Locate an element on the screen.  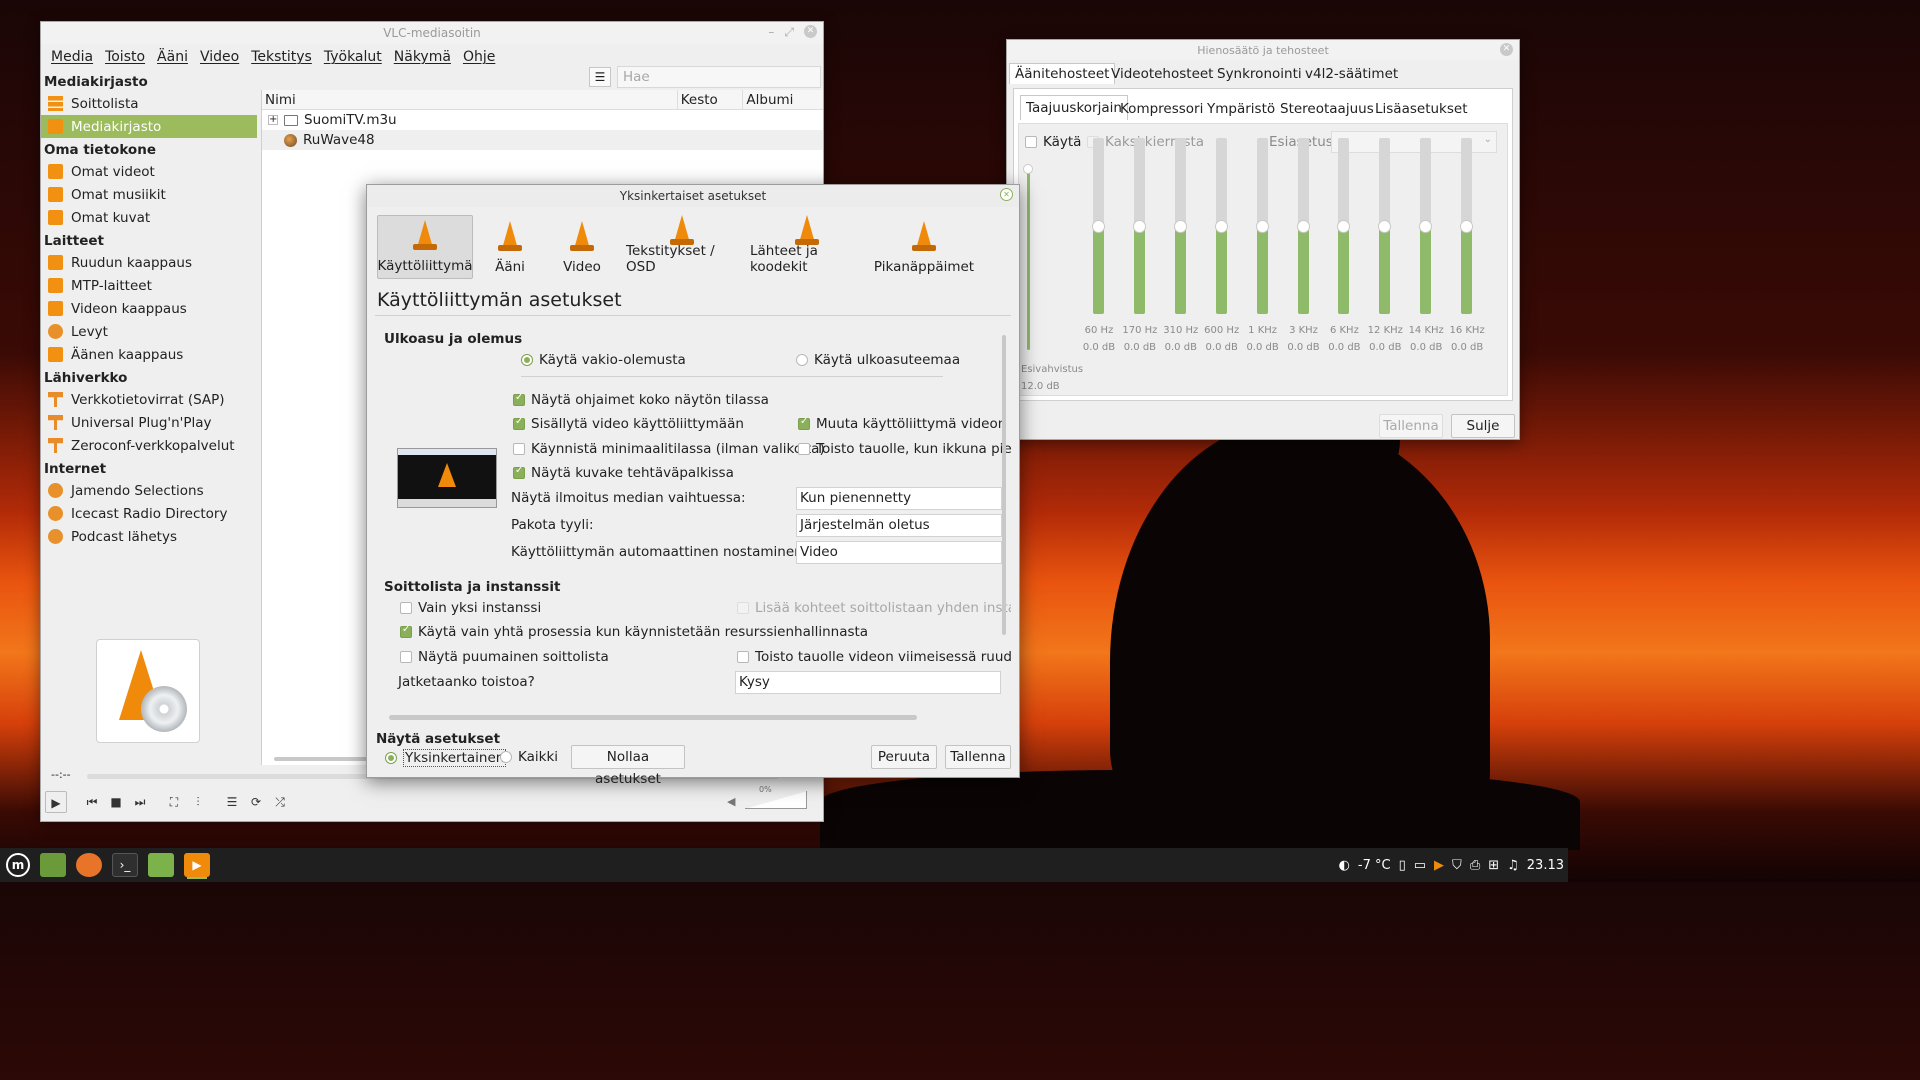
raise-select: Video is located at coordinates (899, 552).